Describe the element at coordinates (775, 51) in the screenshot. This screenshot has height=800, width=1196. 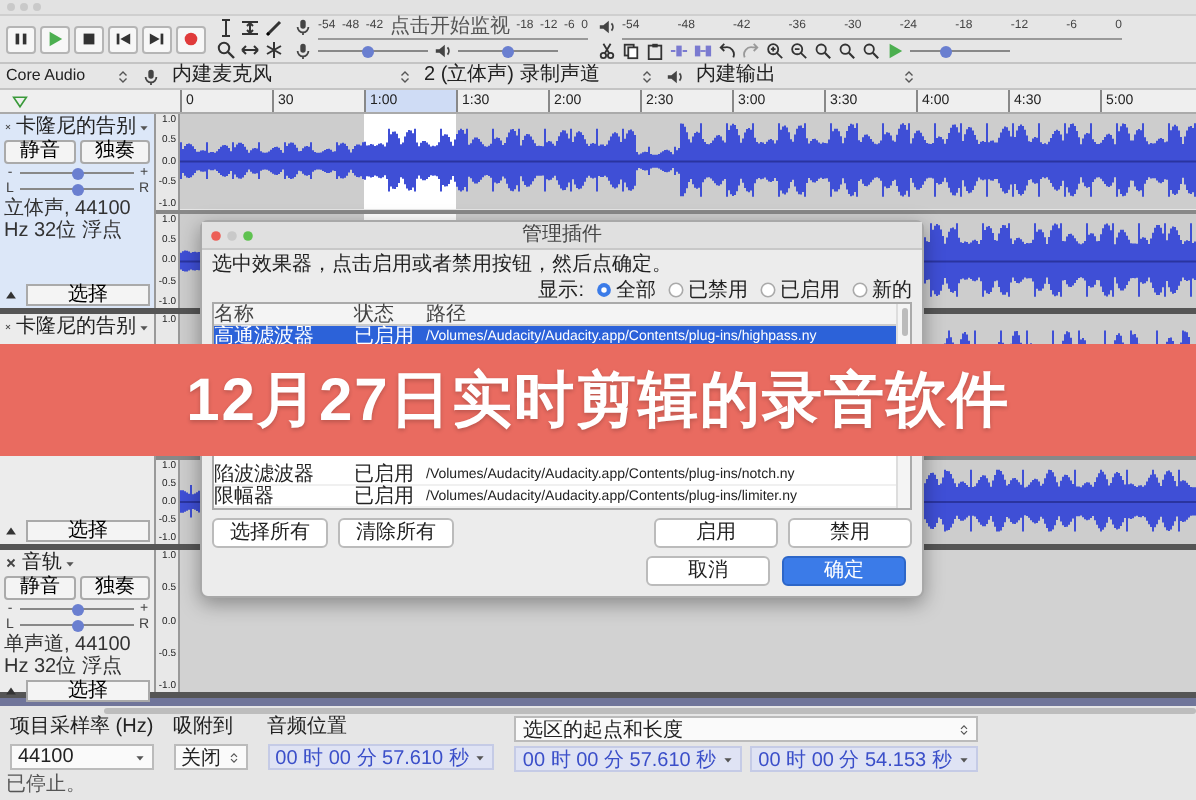
I see `zoom-in-icon` at that location.